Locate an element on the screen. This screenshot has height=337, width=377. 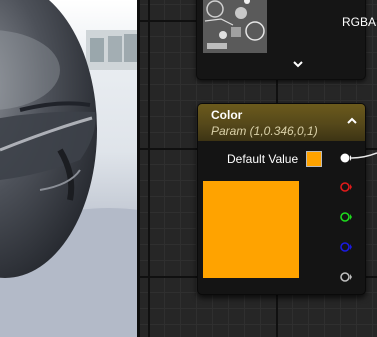
a-pin-icon is located at coordinates (346, 277).